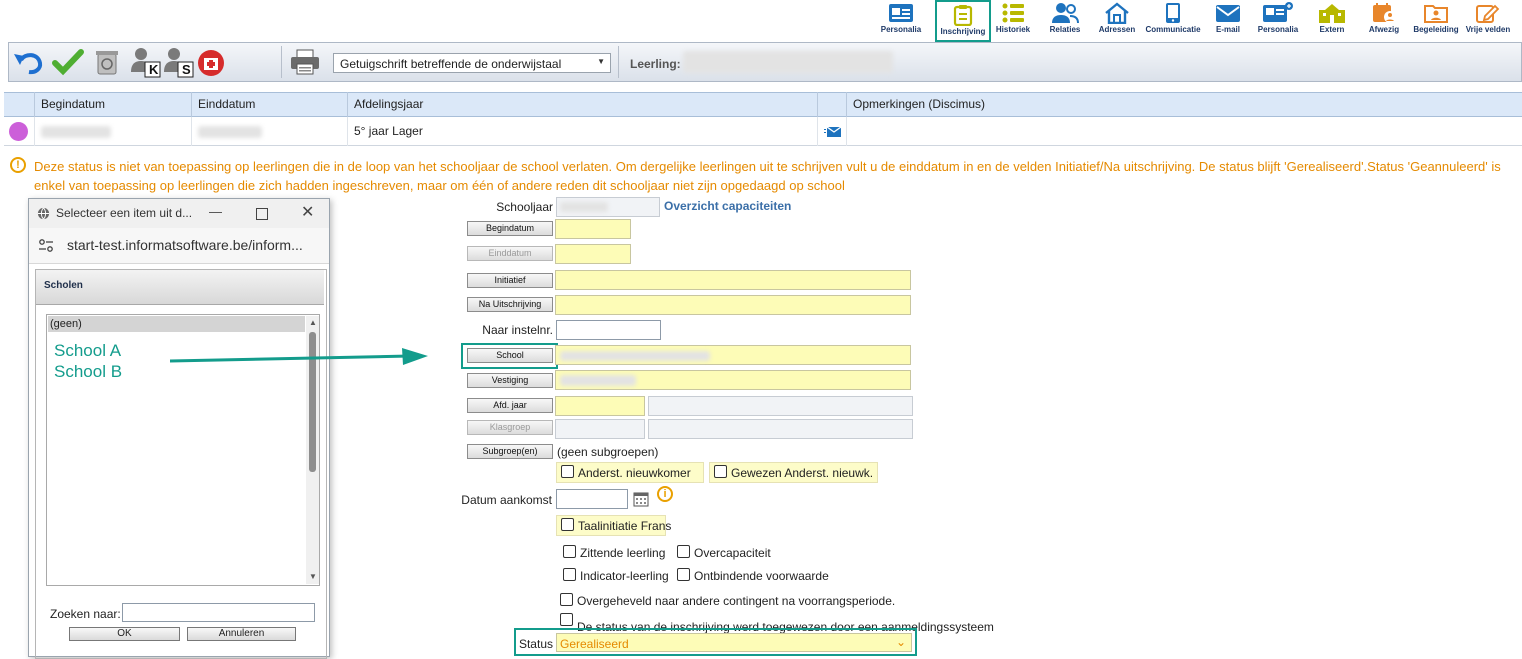 The image size is (1522, 659). I want to click on checkmark-icon, so click(68, 63).